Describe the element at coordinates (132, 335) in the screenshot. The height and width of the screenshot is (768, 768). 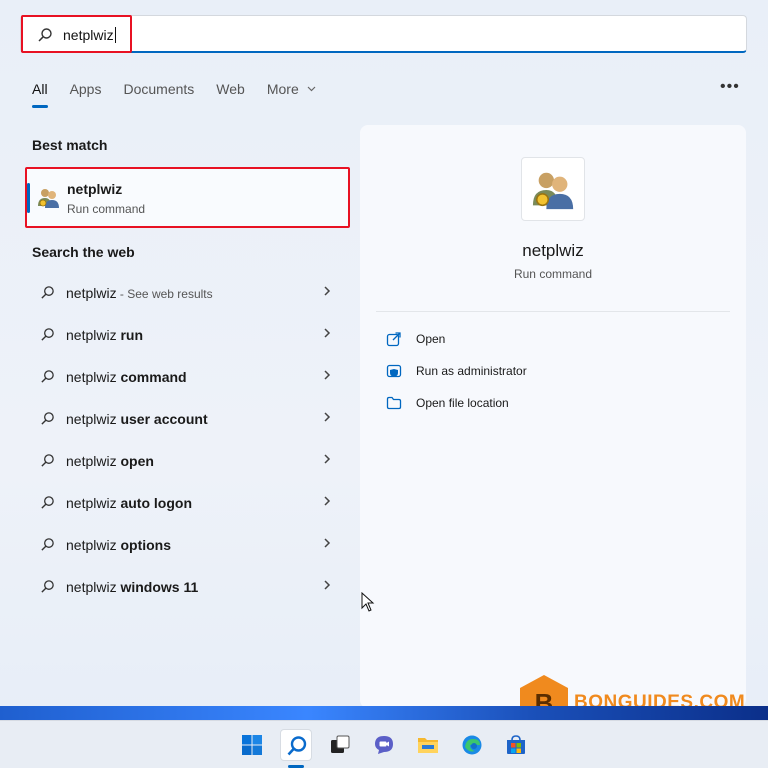
I see `web-result-suggestion: run` at that location.